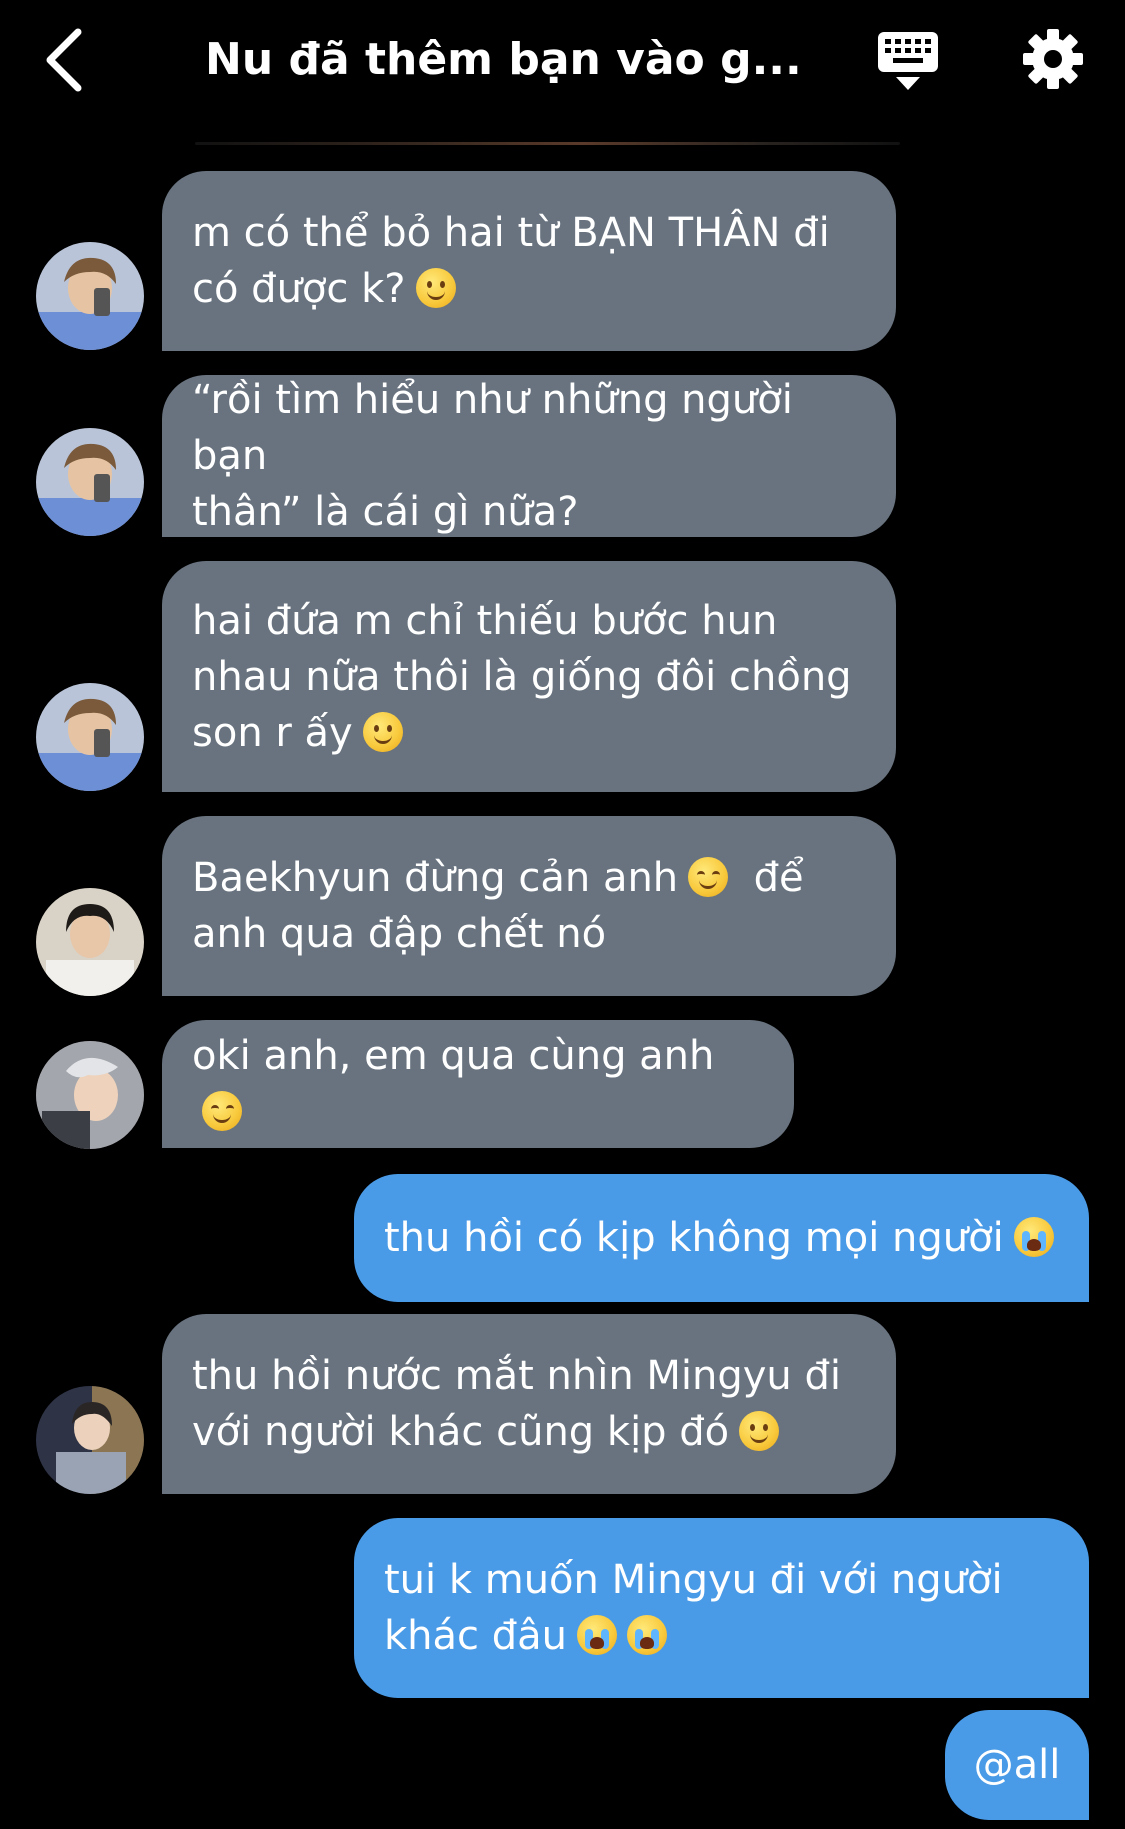 This screenshot has height=1829, width=1125. I want to click on message-text: có được k?, so click(299, 289).